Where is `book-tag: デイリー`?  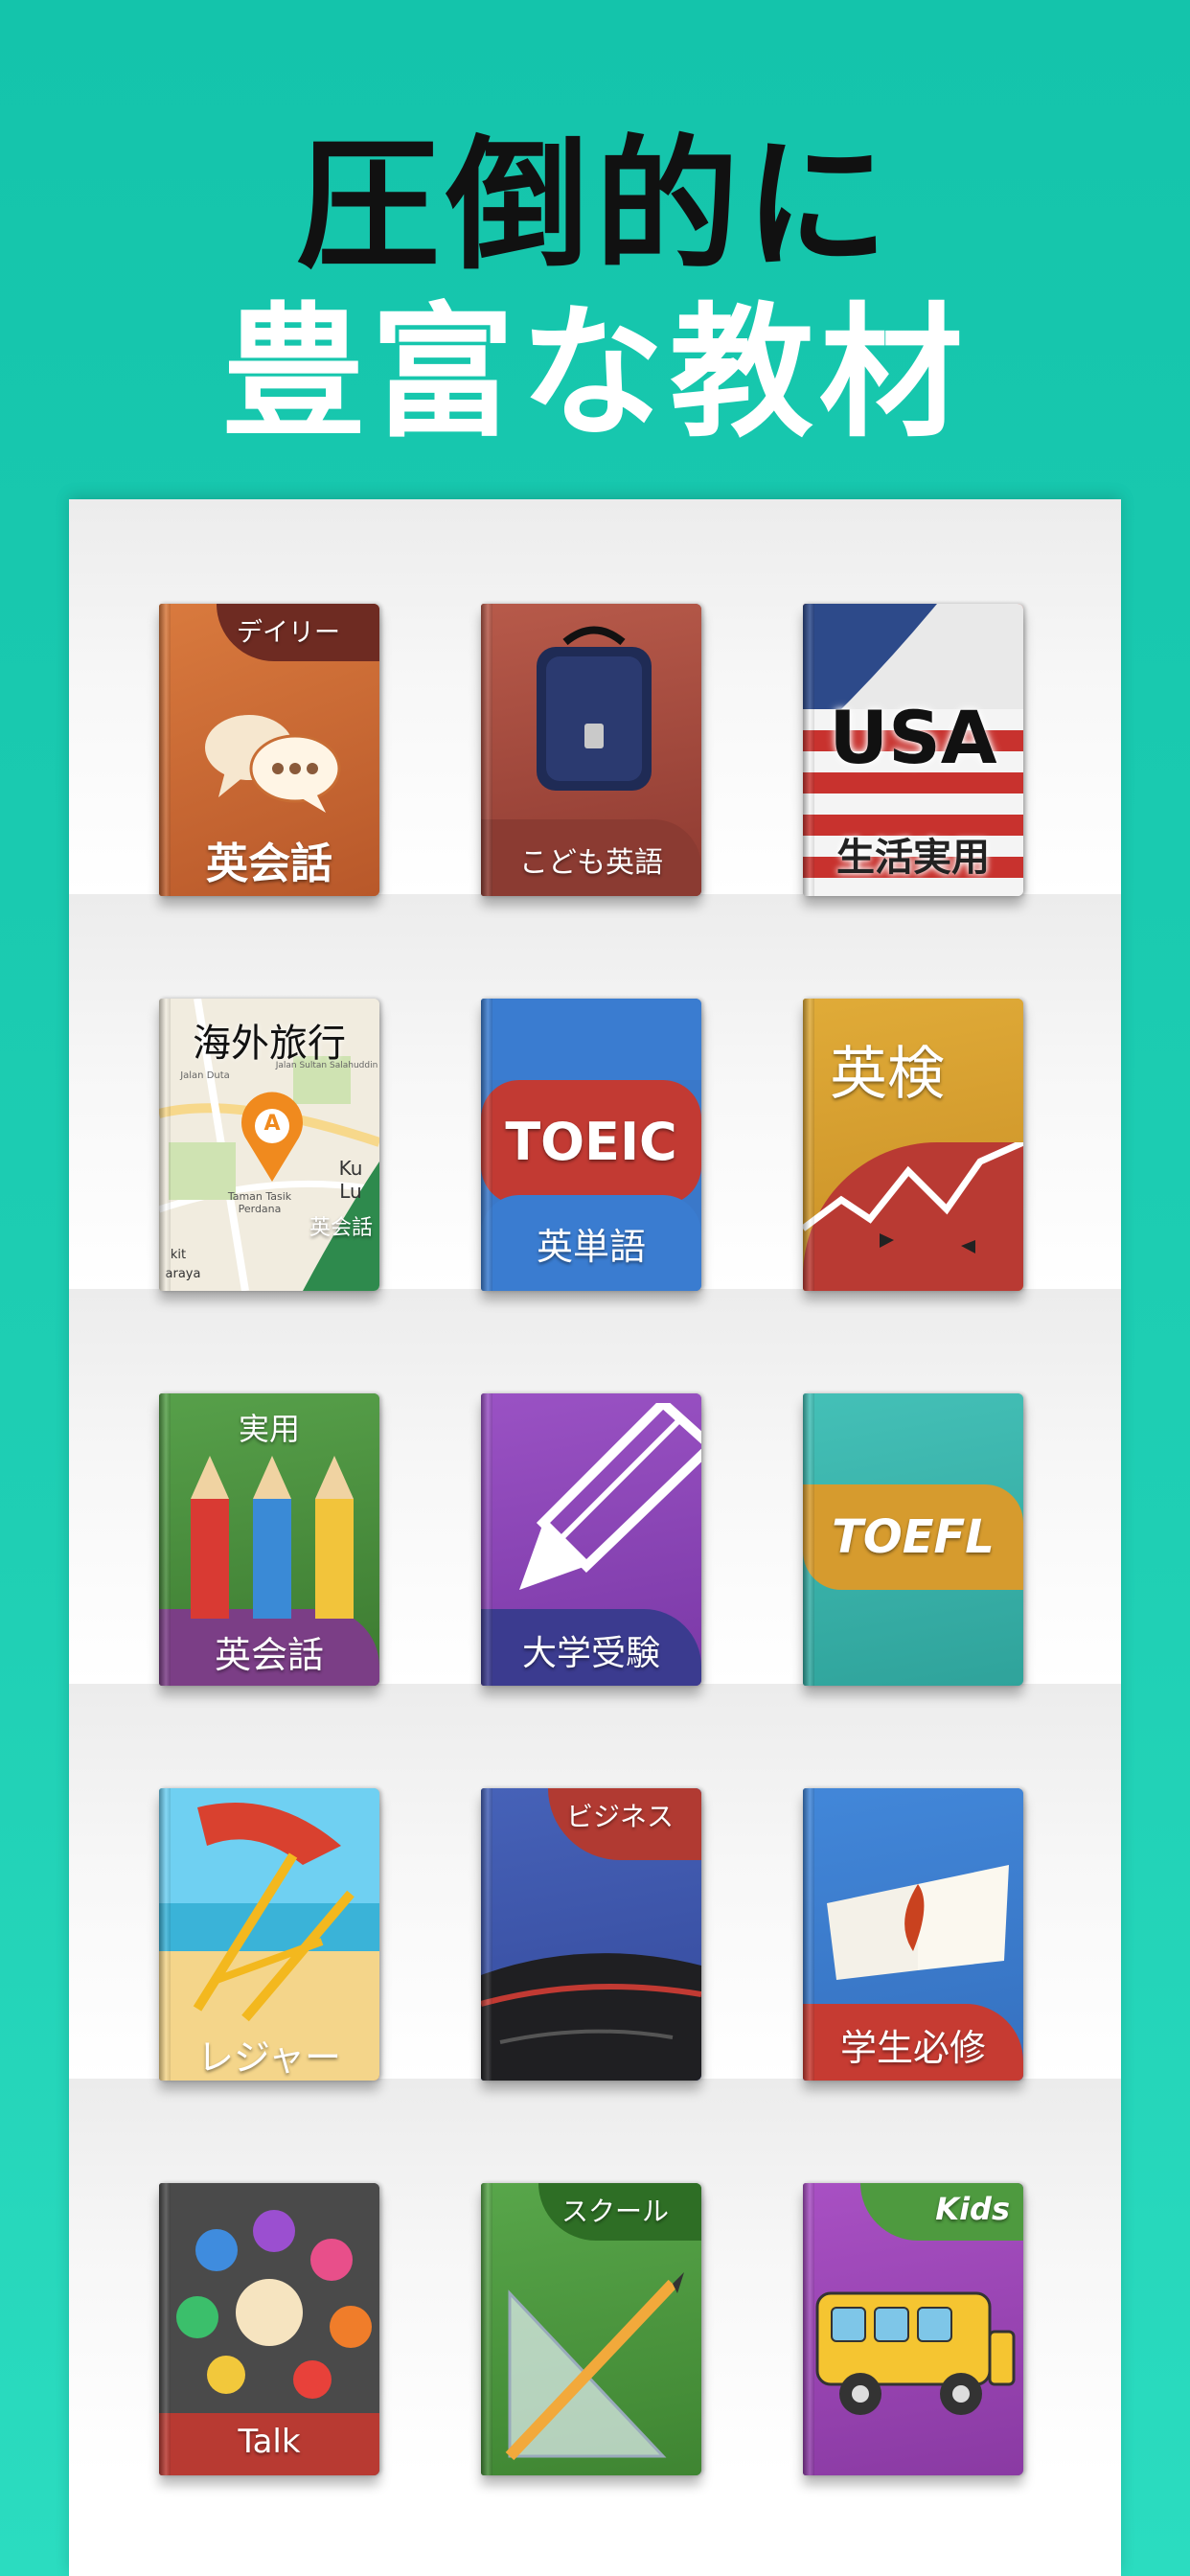 book-tag: デイリー is located at coordinates (288, 633).